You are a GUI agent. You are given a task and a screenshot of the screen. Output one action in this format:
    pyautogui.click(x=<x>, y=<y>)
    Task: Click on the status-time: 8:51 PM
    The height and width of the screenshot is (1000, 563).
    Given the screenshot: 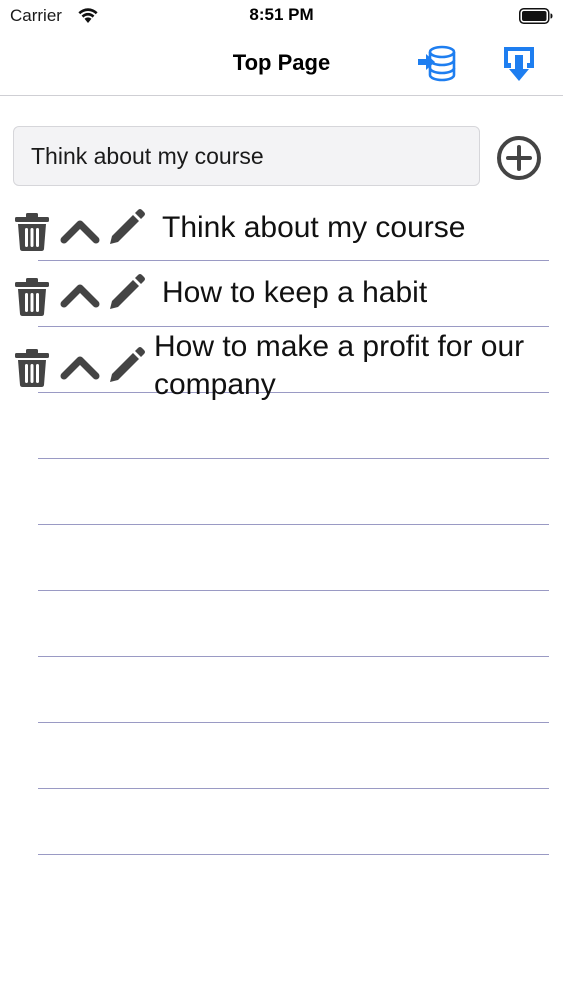 What is the action you would take?
    pyautogui.click(x=281, y=14)
    